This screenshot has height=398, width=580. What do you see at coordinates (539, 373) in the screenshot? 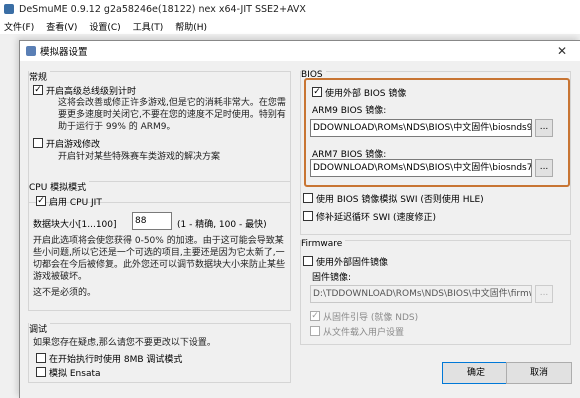
I see `cancel-button: 取消` at bounding box center [539, 373].